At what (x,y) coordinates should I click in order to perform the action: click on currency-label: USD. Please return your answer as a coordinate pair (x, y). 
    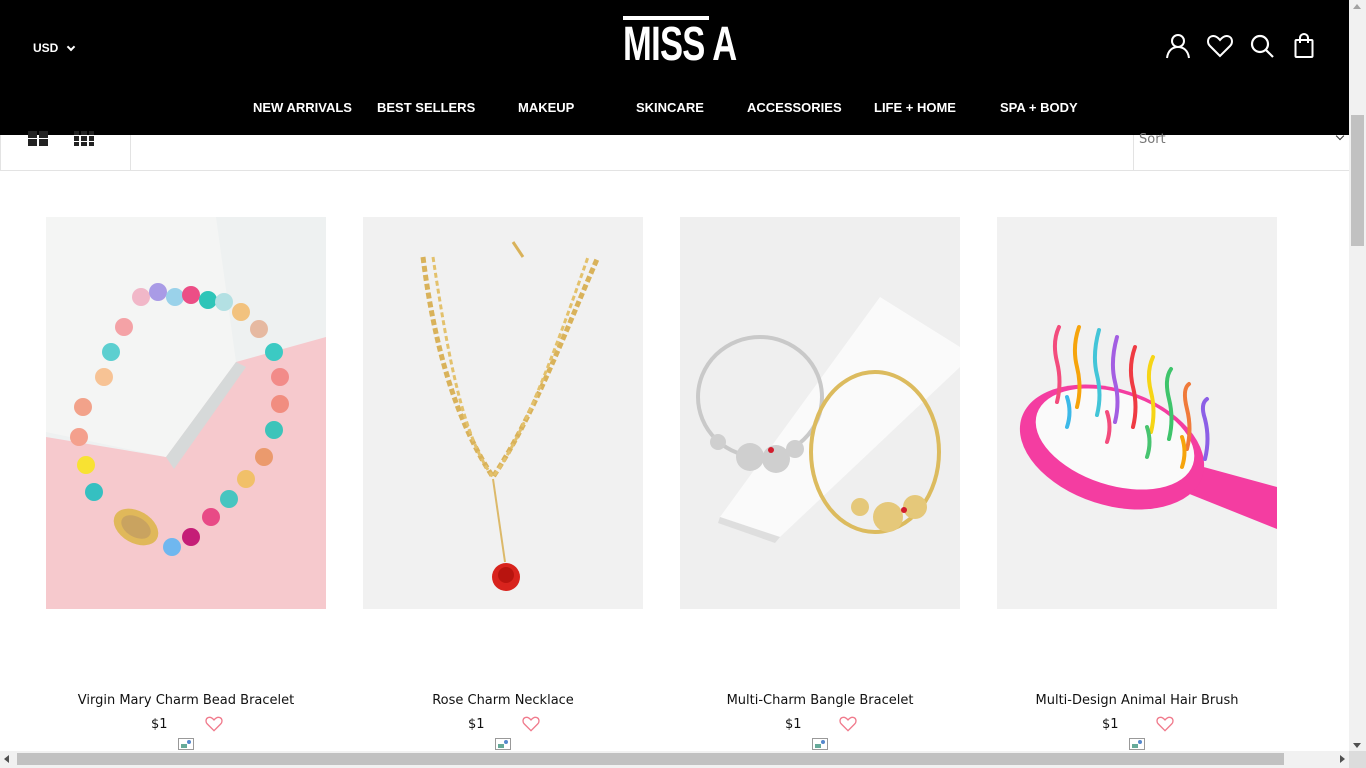
    Looking at the image, I should click on (46, 48).